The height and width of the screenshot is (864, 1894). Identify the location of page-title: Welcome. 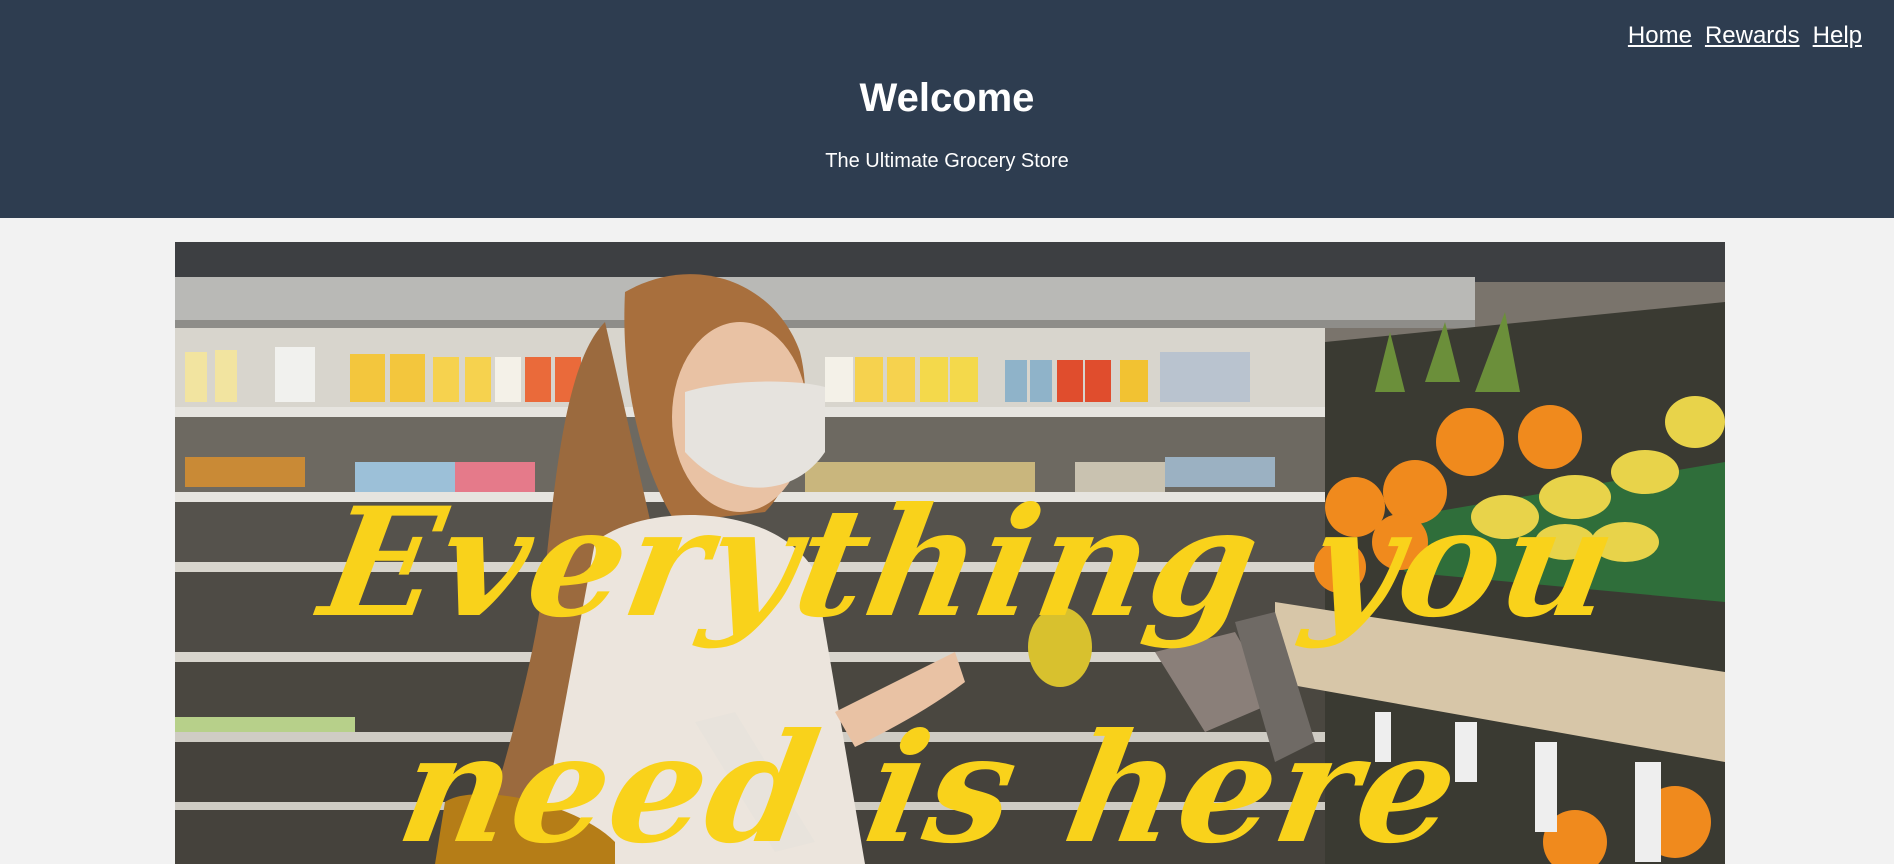
(947, 98).